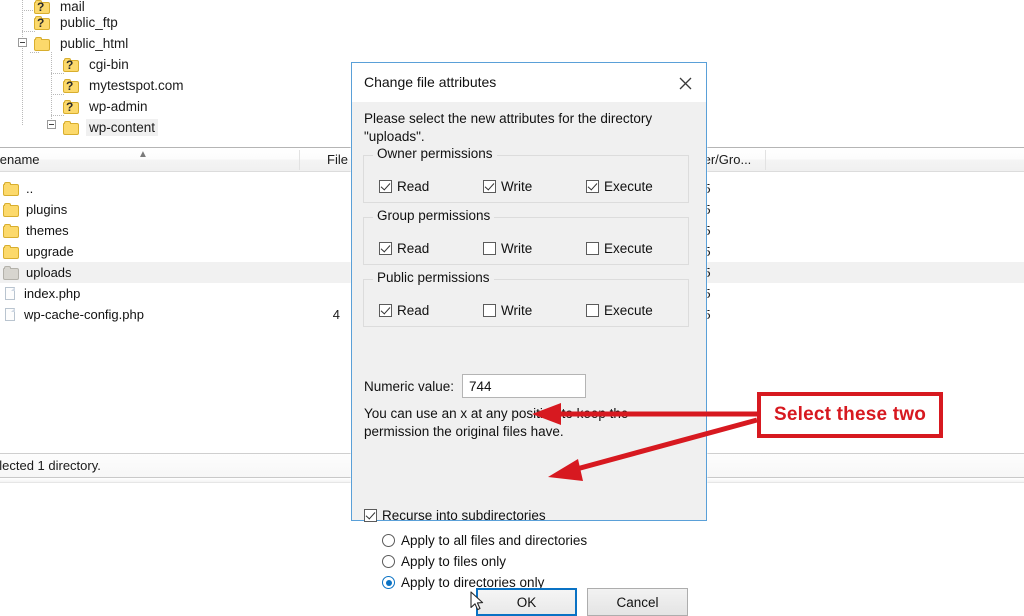  Describe the element at coordinates (89, 22) in the screenshot. I see `tree-item-label: public_ftp` at that location.